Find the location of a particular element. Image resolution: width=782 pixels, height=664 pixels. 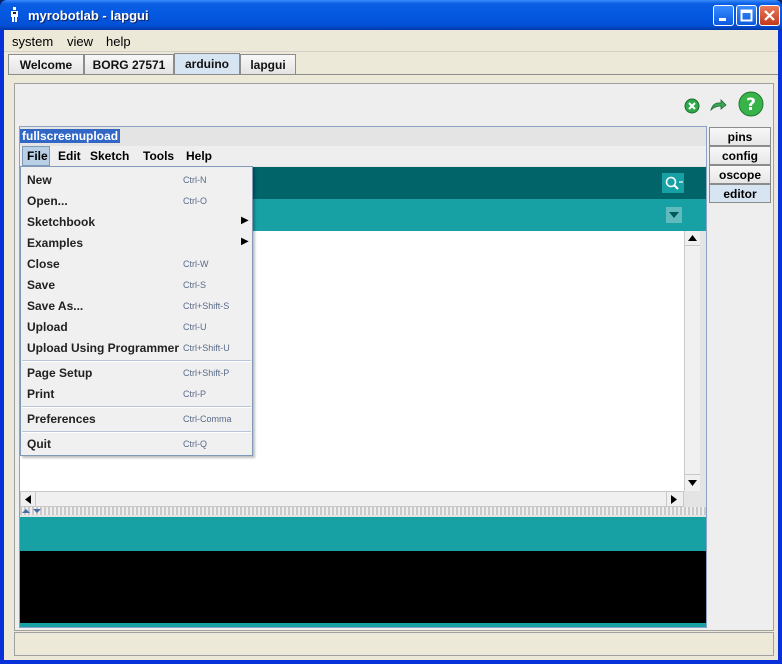

tab-editor: editor is located at coordinates (740, 193).